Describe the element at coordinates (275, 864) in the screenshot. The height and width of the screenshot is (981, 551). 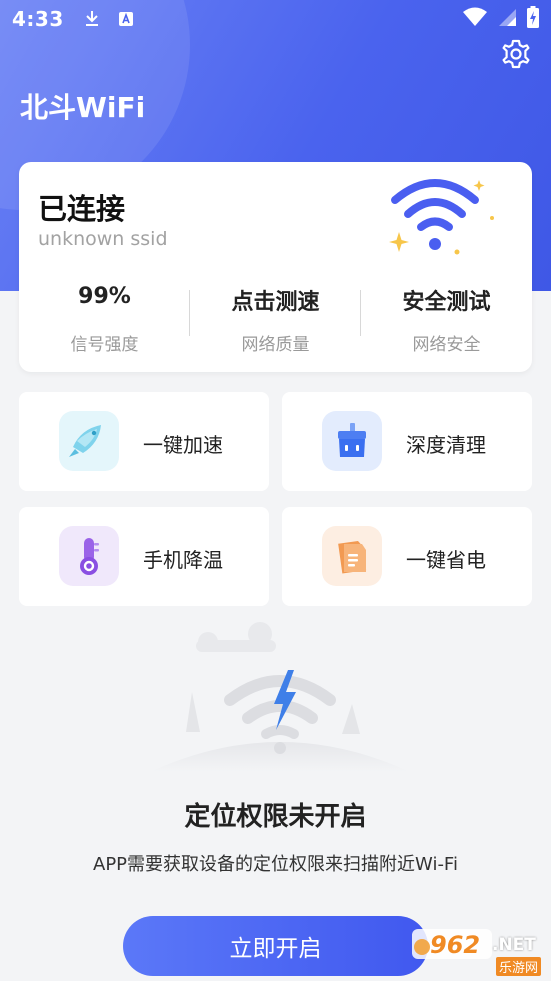
I see `permission-description: APP需要获取设备的定位权限来扫描附近Wi-Fi` at that location.